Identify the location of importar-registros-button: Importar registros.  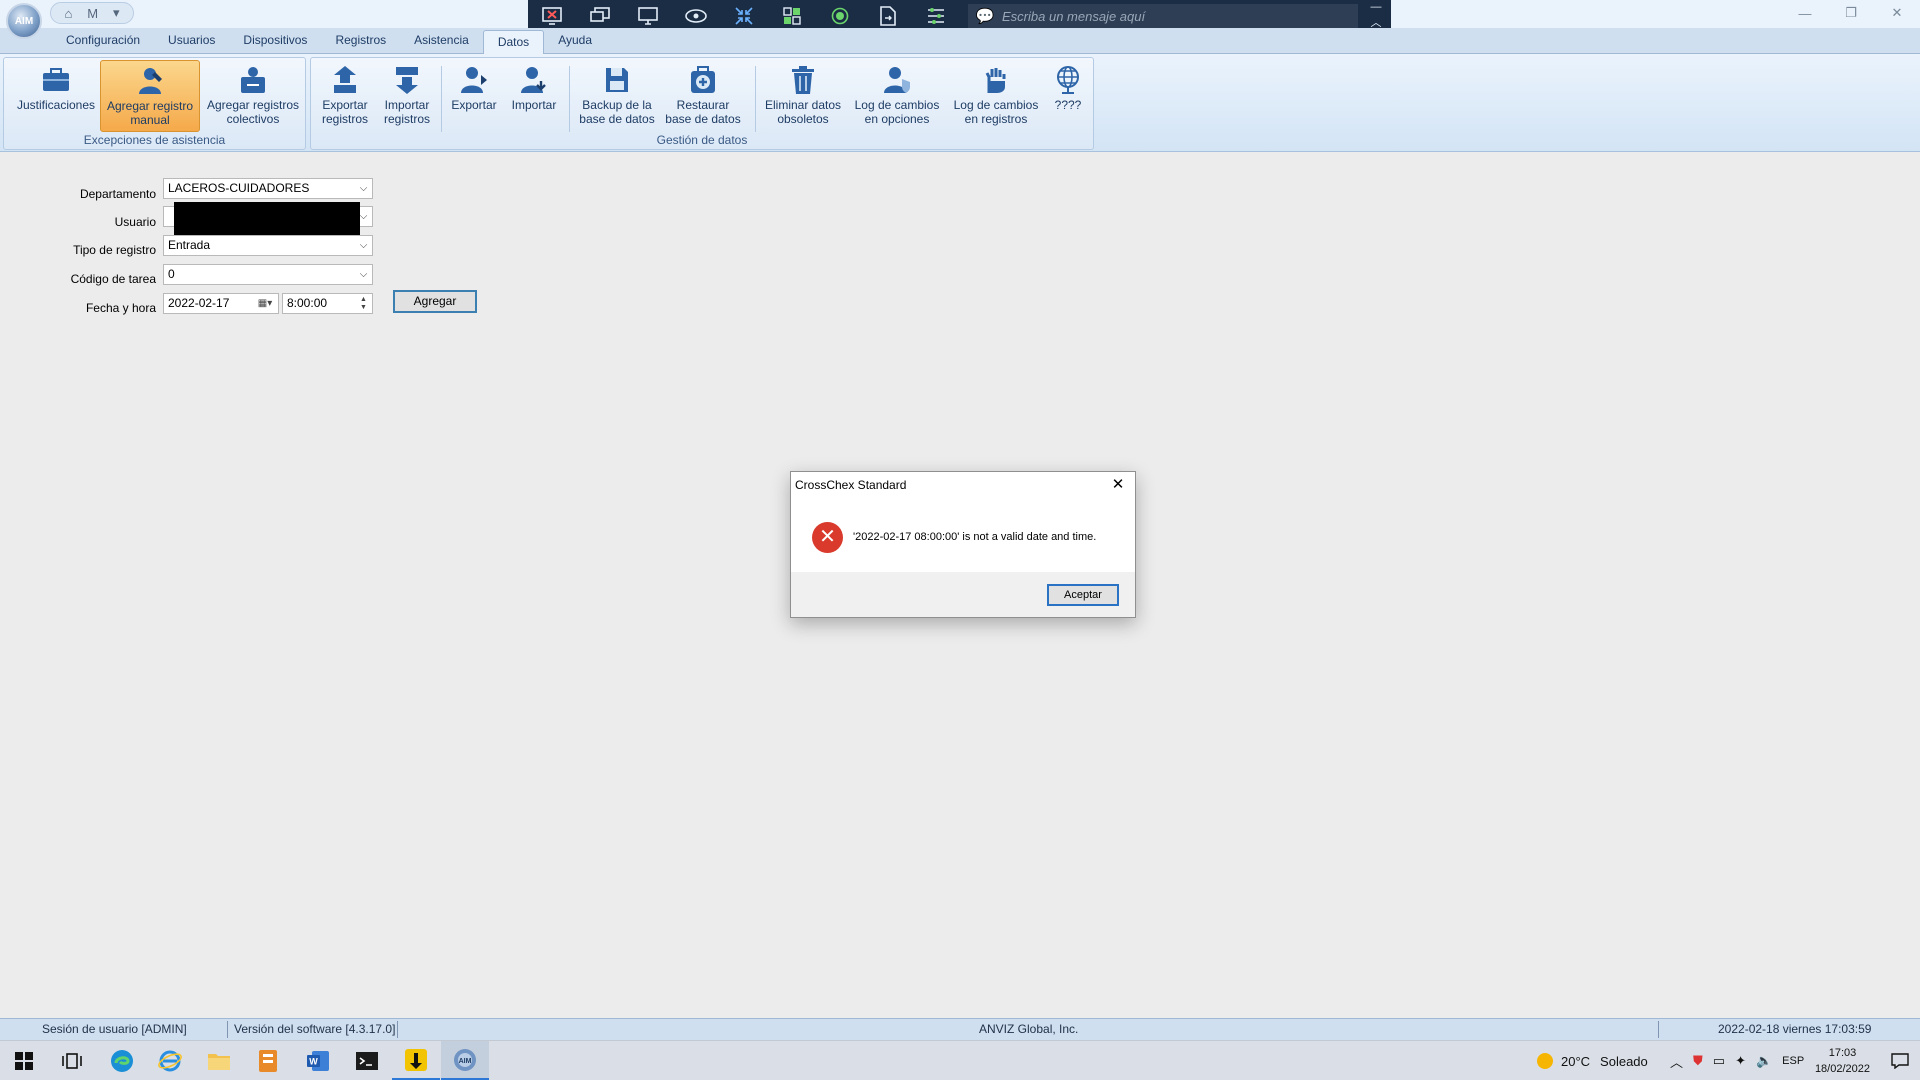
(407, 96).